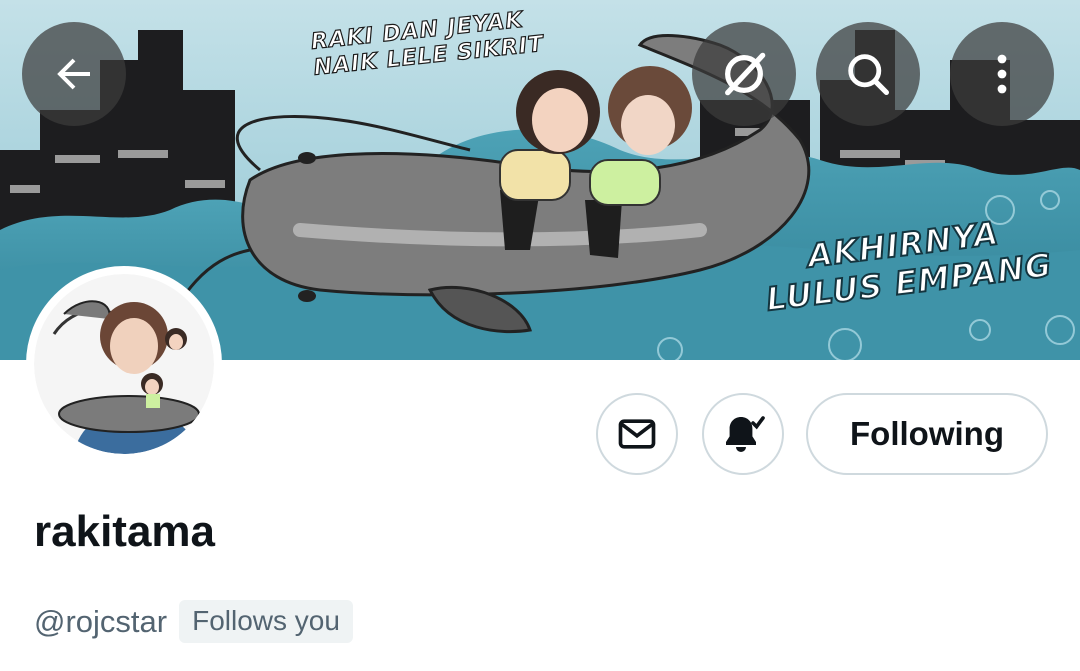 The image size is (1080, 671). I want to click on envelope-icon, so click(637, 434).